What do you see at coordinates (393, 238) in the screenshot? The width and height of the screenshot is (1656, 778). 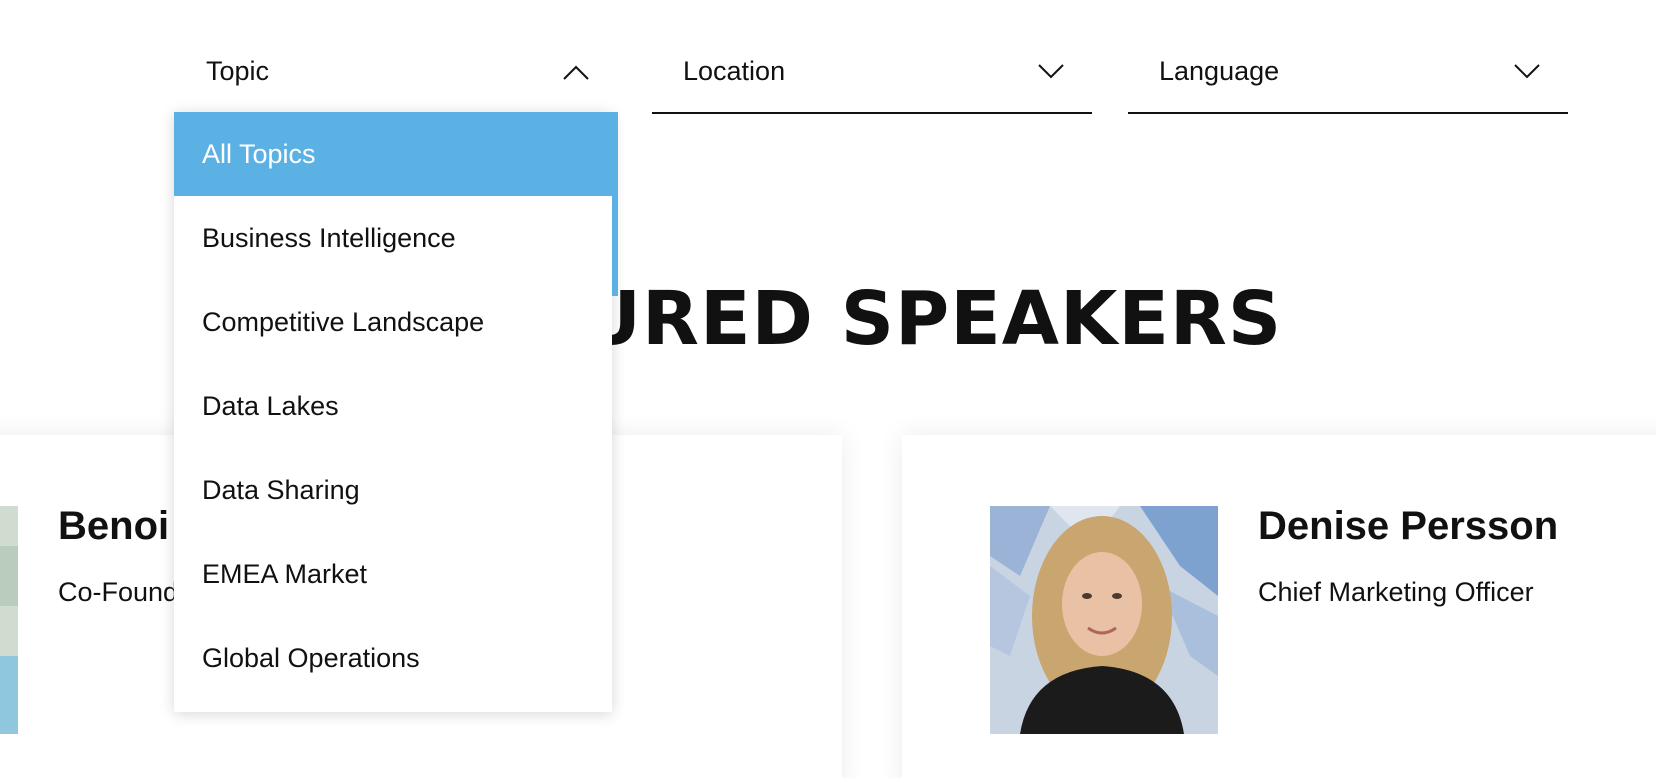 I see `dropdown-option-business-intelligence: Business Intelligence` at bounding box center [393, 238].